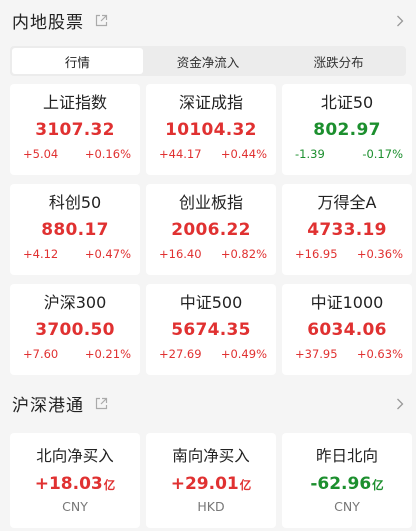 The height and width of the screenshot is (531, 416). Describe the element at coordinates (75, 254) in the screenshot. I see `index-changes: +4.12 +0.47%` at that location.